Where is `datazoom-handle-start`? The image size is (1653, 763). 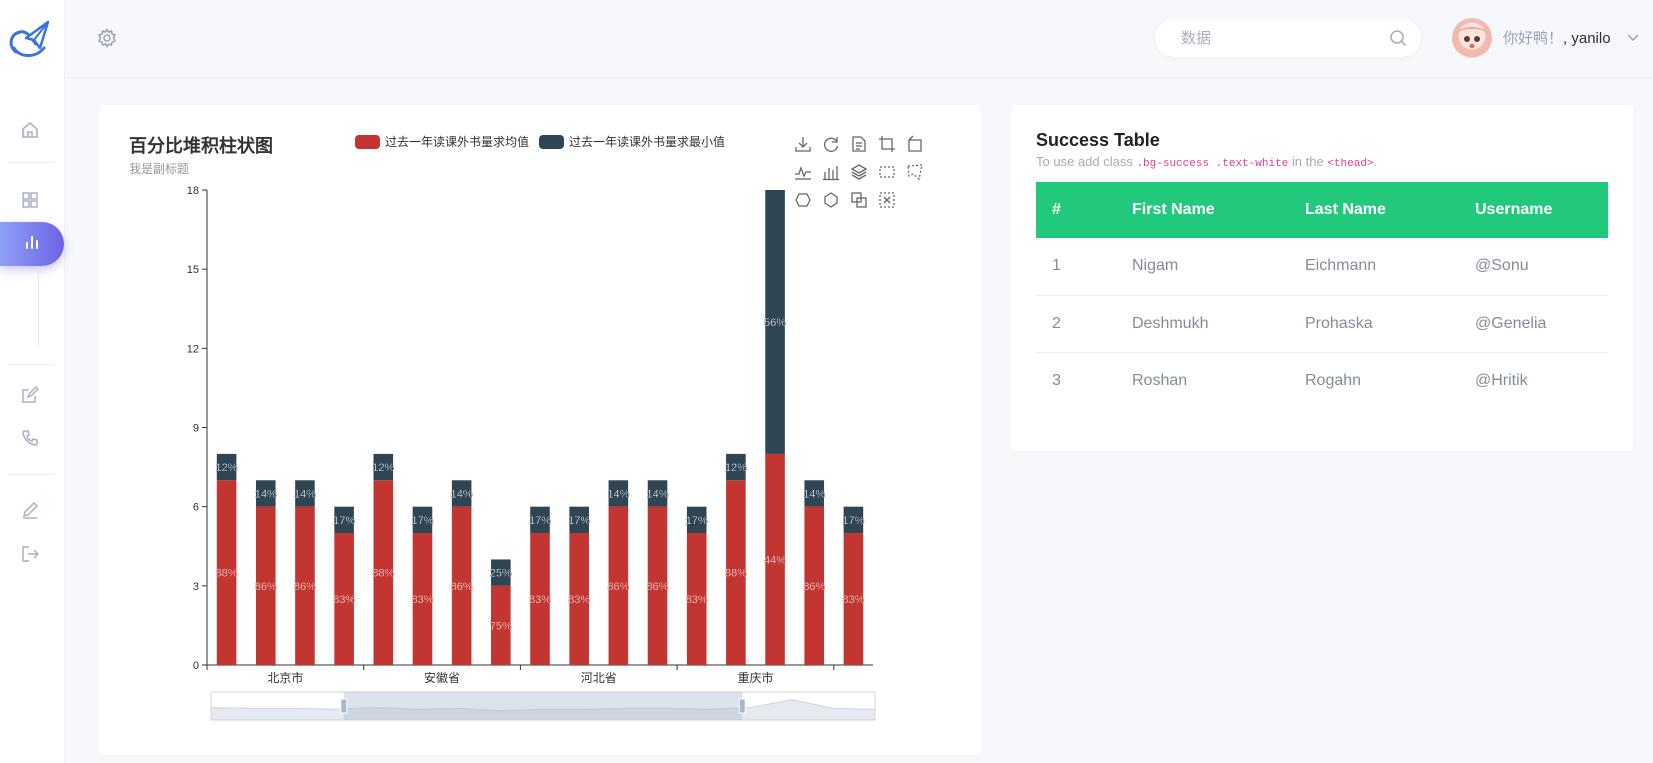
datazoom-handle-start is located at coordinates (344, 706).